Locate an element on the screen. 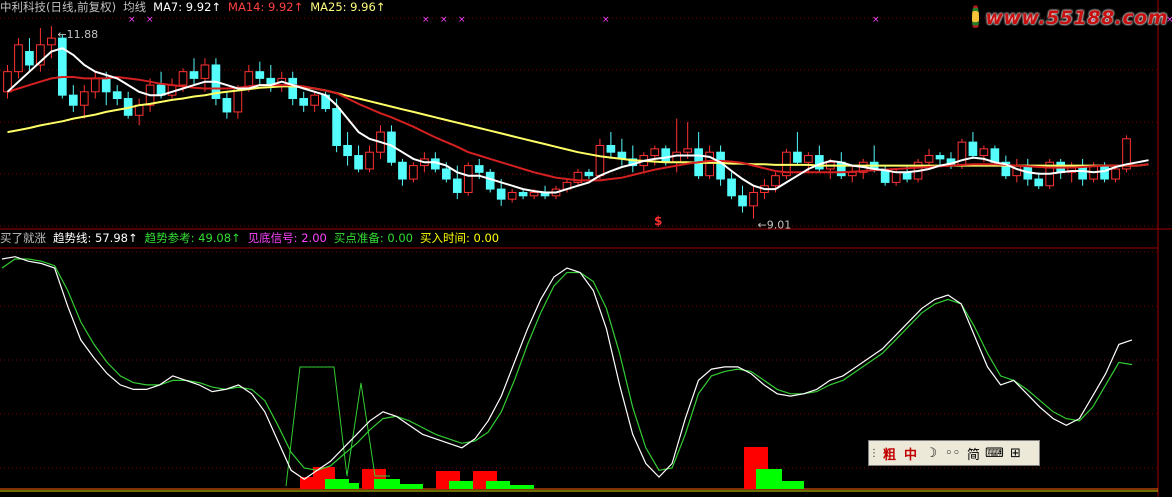 The width and height of the screenshot is (1172, 497). price-legend-item-0: 中利科技(日线,前复权) is located at coordinates (58, 7).